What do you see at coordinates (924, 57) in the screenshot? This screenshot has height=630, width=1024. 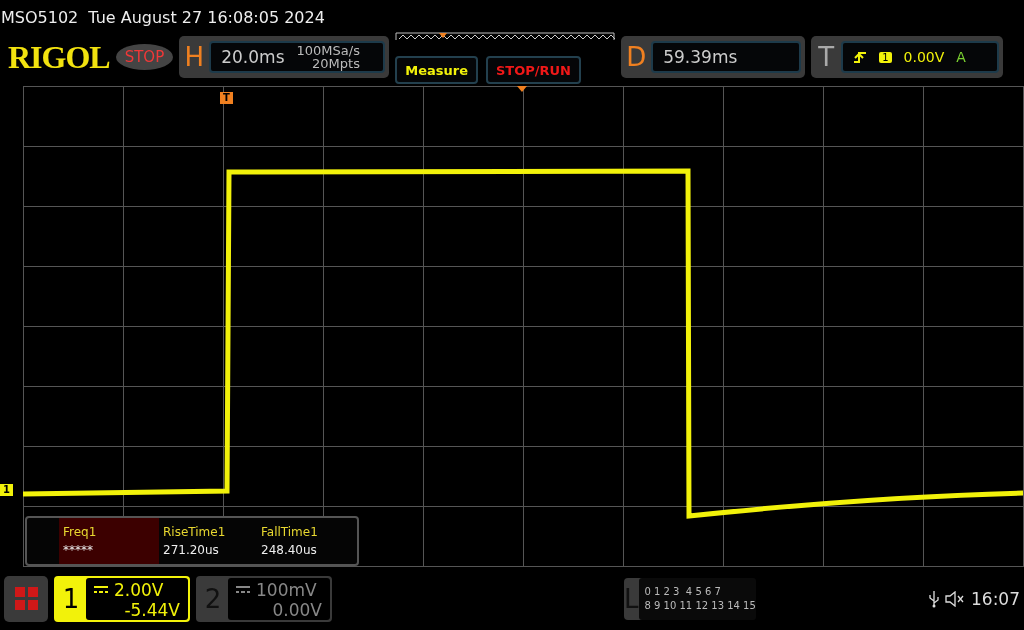 I see `trigger-level: 0.00V` at bounding box center [924, 57].